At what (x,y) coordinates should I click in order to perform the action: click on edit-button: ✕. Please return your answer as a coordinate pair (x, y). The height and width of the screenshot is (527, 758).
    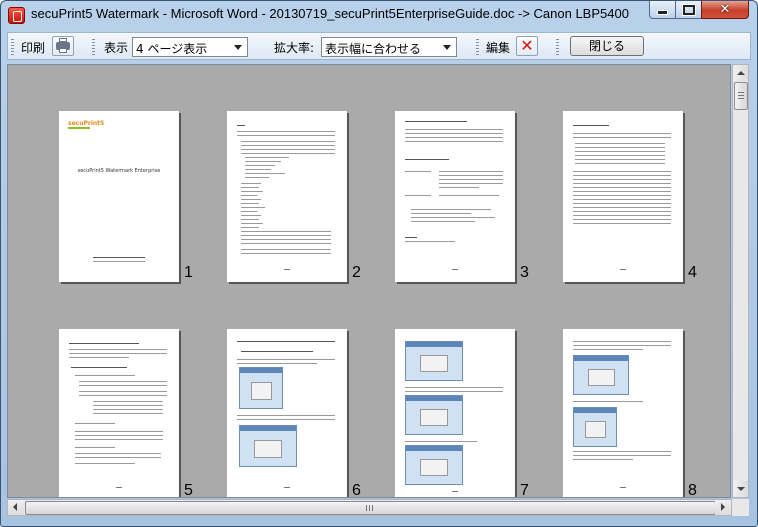
    Looking at the image, I should click on (527, 46).